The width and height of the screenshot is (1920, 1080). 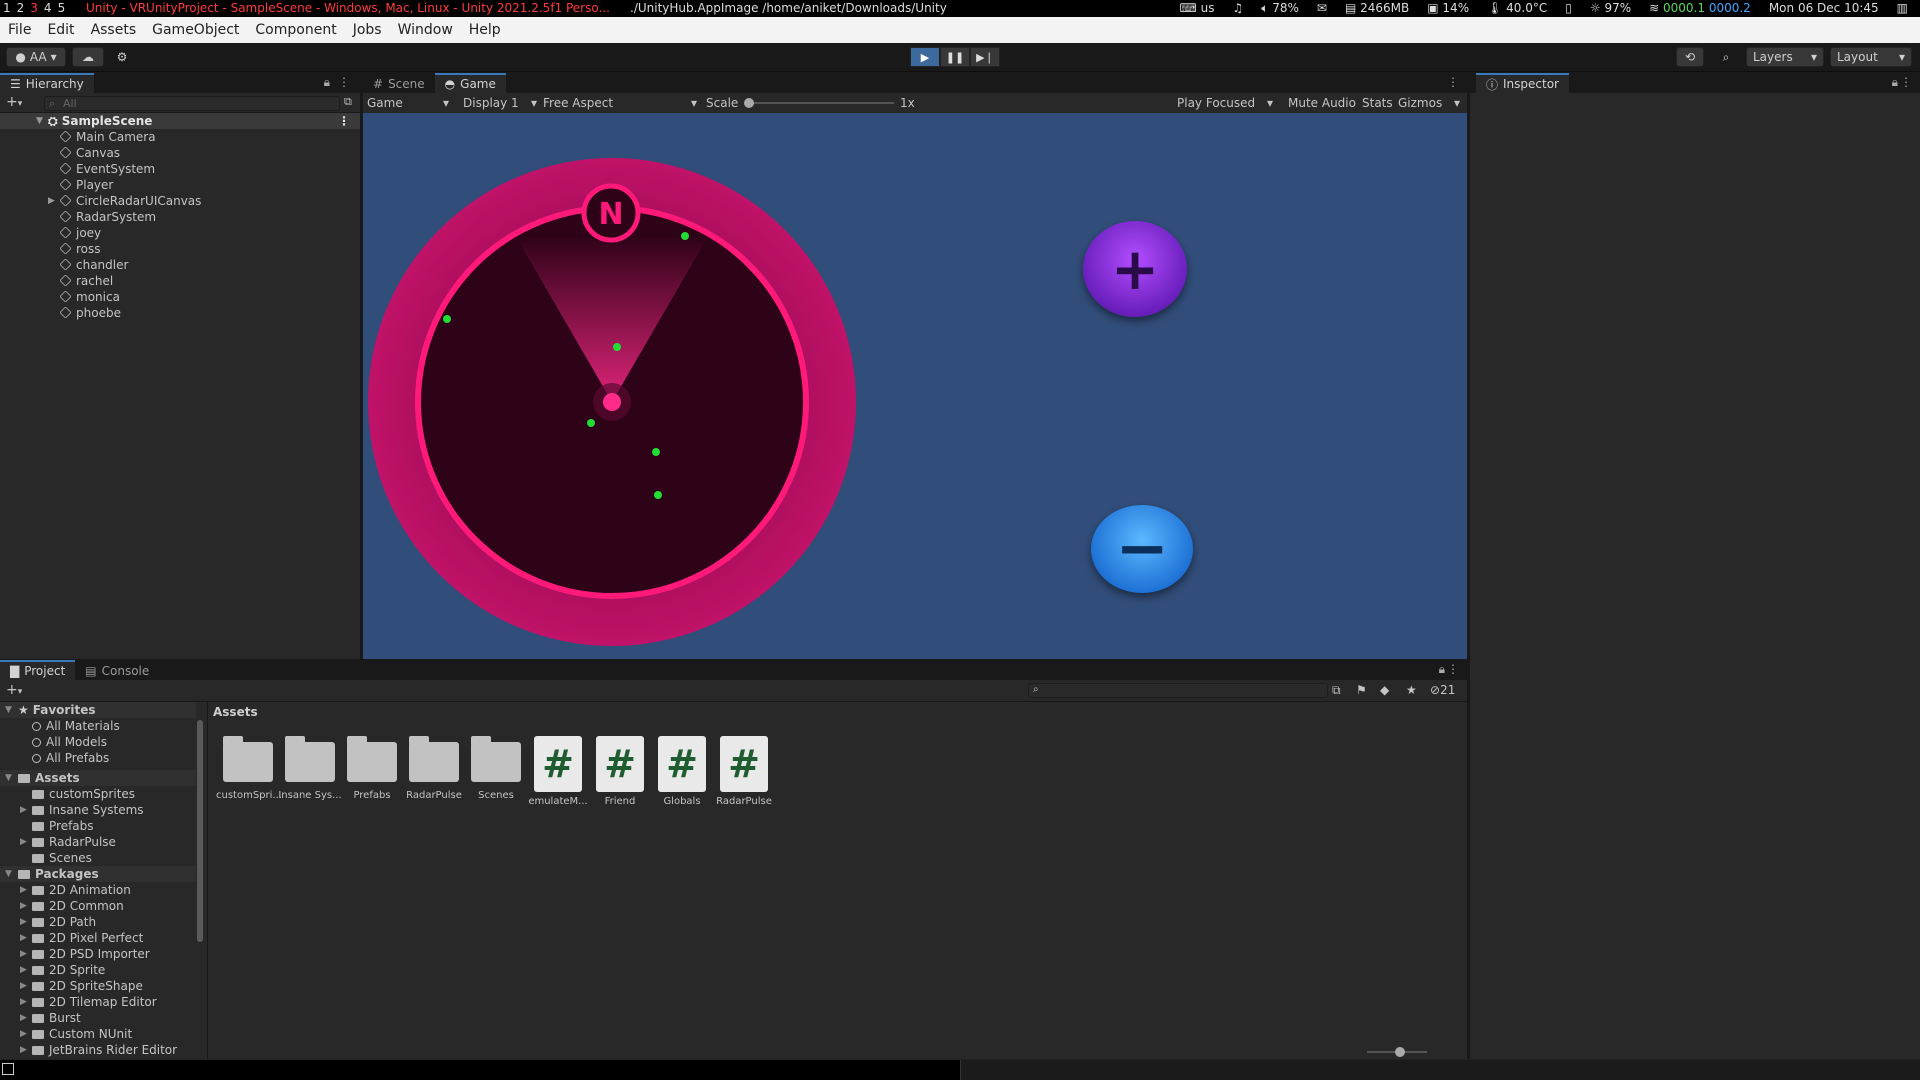 What do you see at coordinates (180, 153) in the screenshot?
I see `hierarchy-item: Canvas` at bounding box center [180, 153].